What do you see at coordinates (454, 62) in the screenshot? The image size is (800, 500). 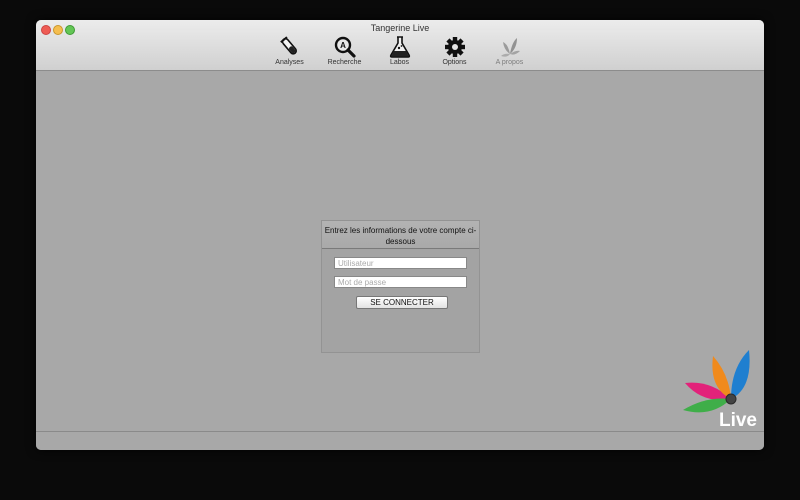 I see `toolbar-item-label: Options` at bounding box center [454, 62].